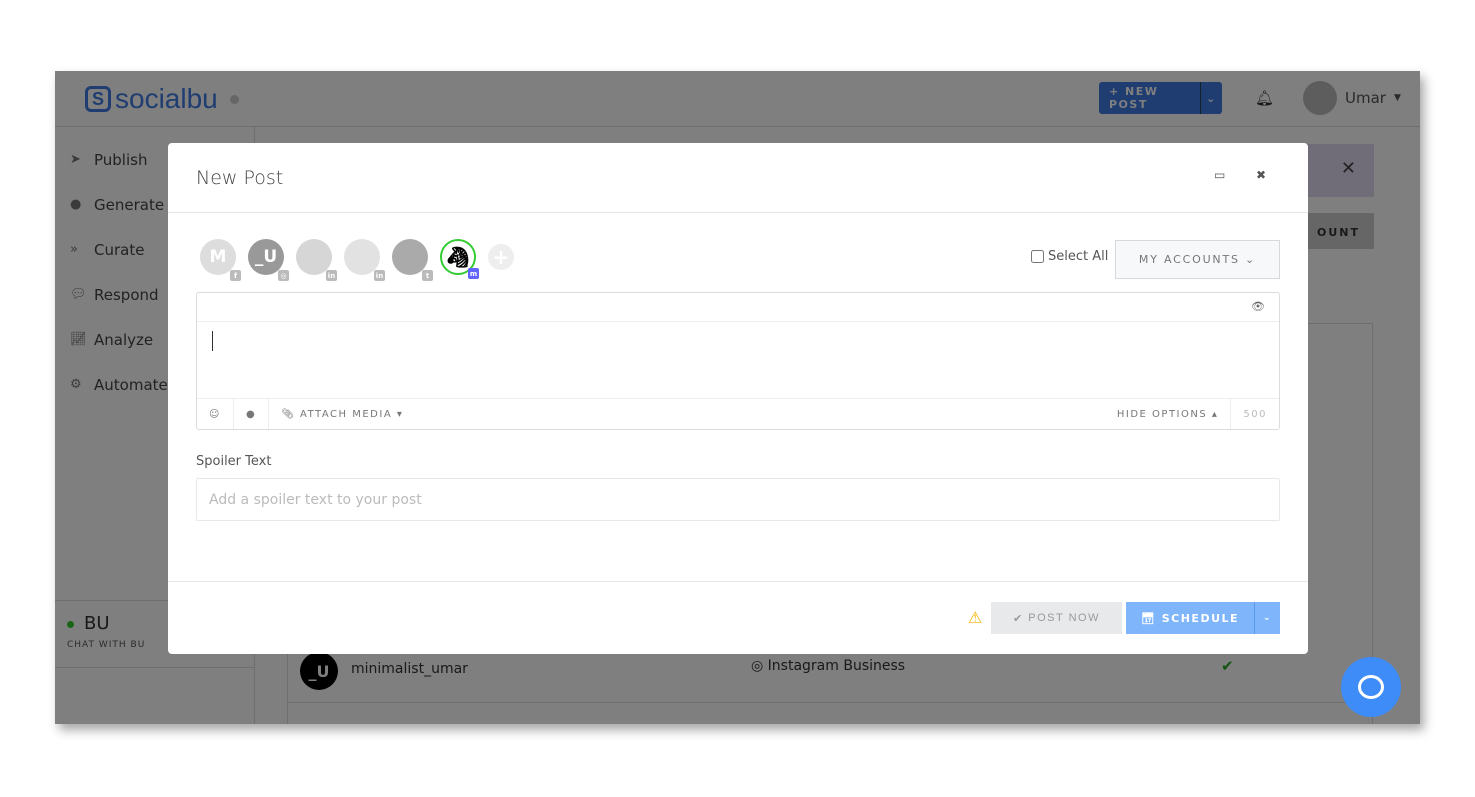 This screenshot has width=1475, height=797. I want to click on select-all-checkbox: Select All, so click(1069, 256).